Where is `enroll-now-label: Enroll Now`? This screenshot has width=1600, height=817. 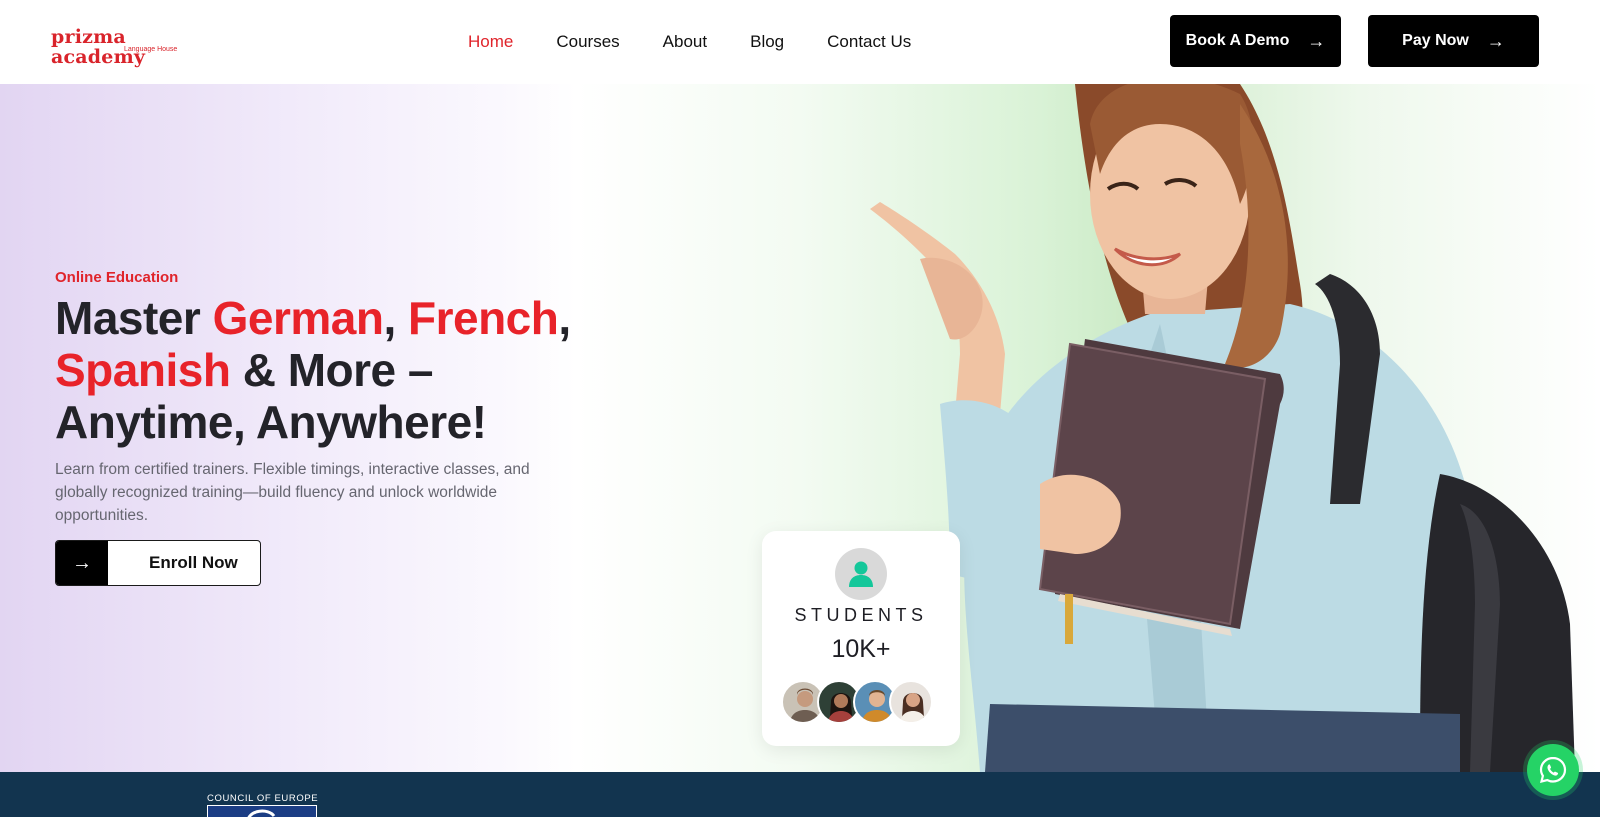
enroll-now-label: Enroll Now is located at coordinates (193, 562).